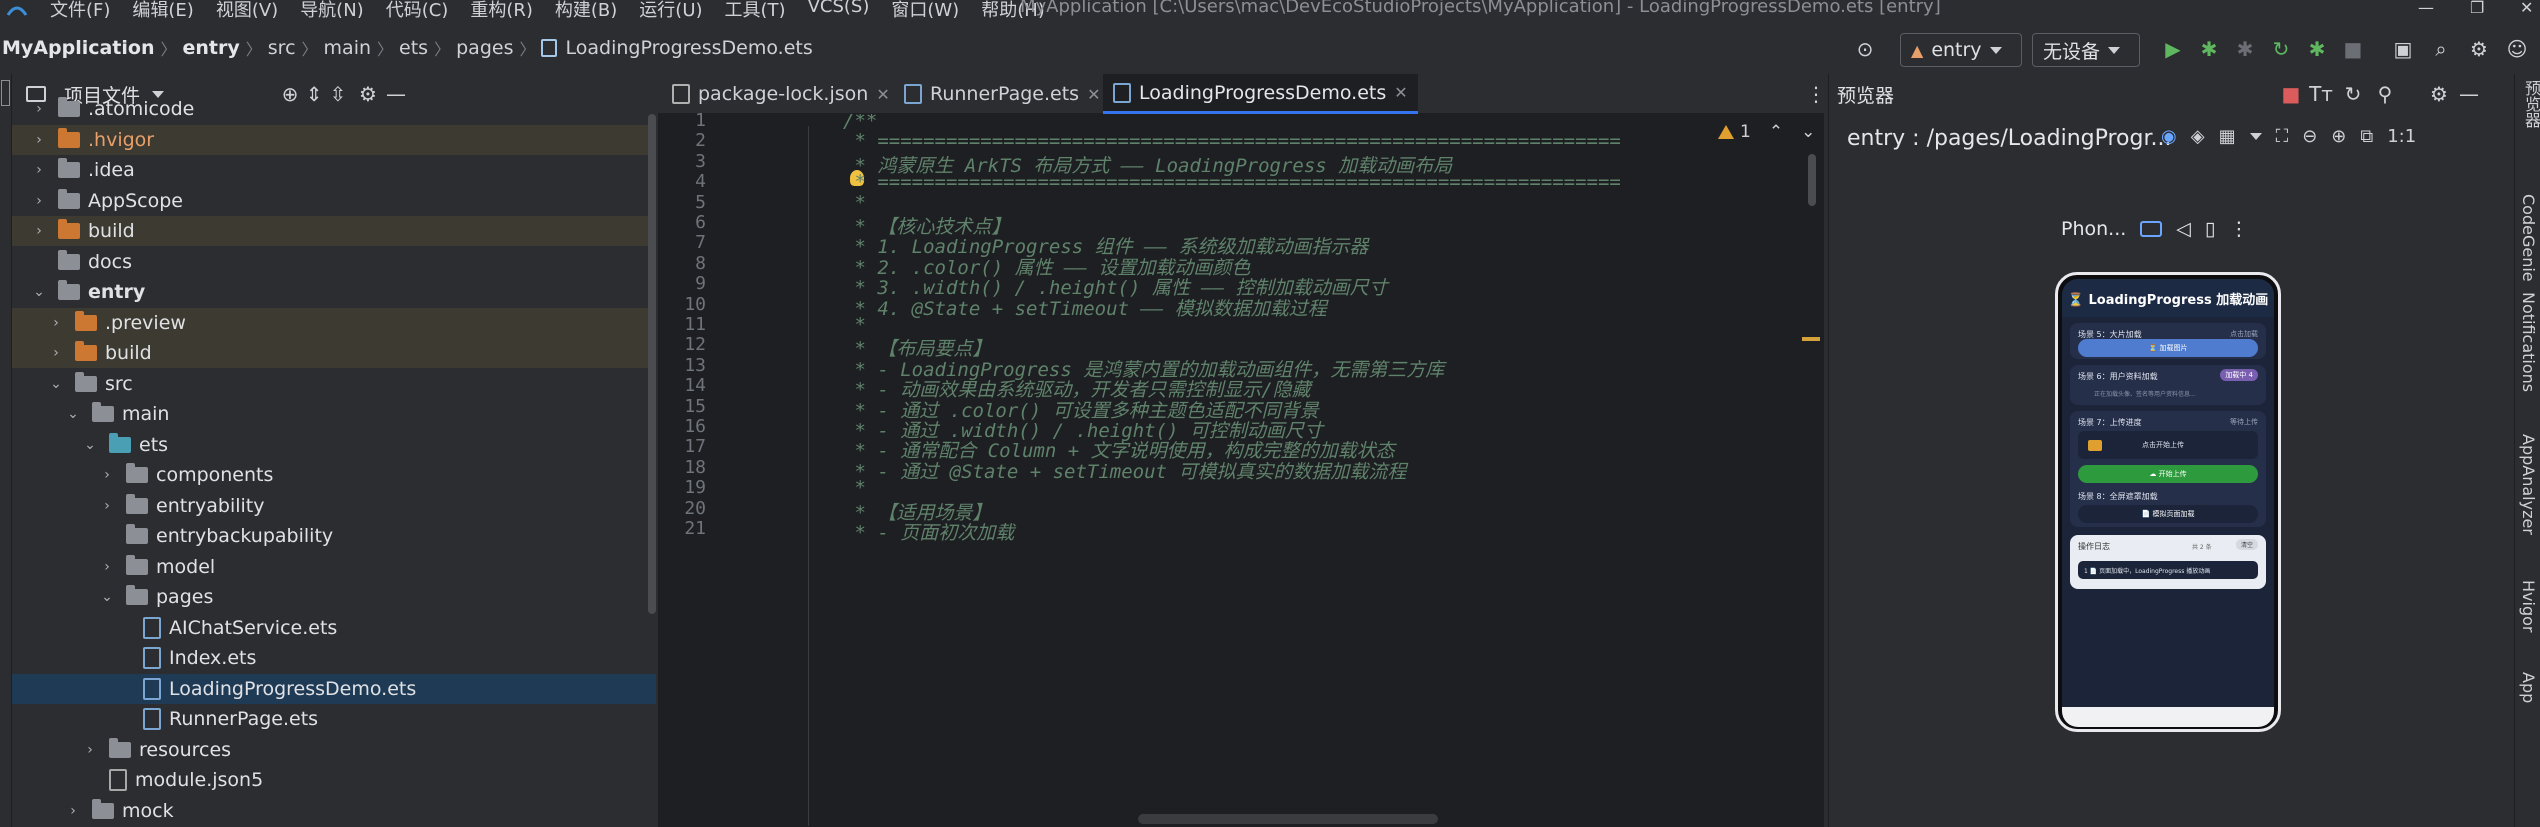  Describe the element at coordinates (334, 262) in the screenshot. I see `tree-item: docs` at that location.